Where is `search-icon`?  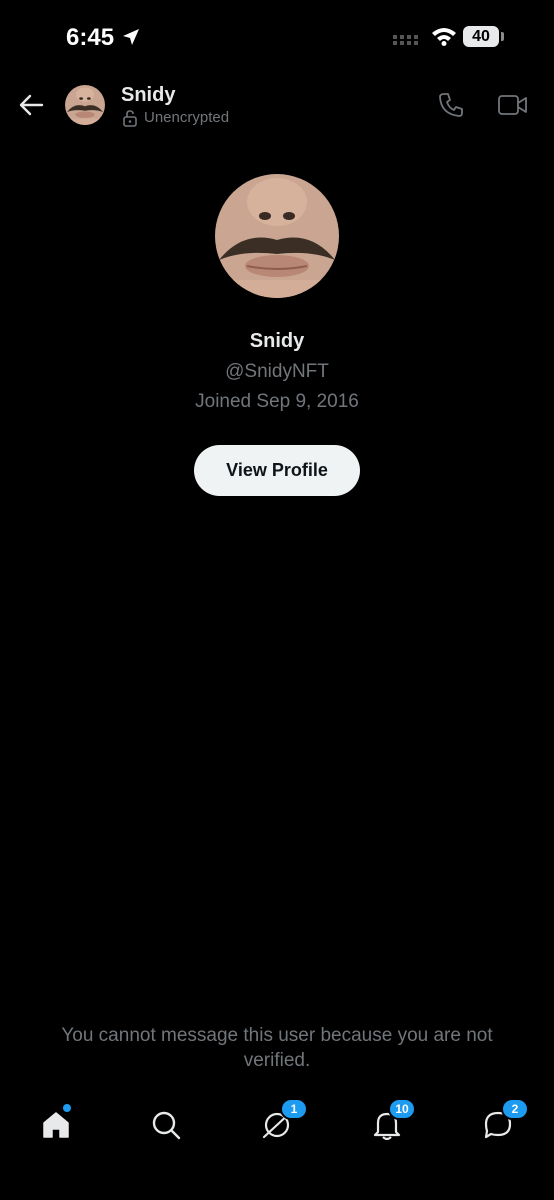
search-icon is located at coordinates (166, 1125).